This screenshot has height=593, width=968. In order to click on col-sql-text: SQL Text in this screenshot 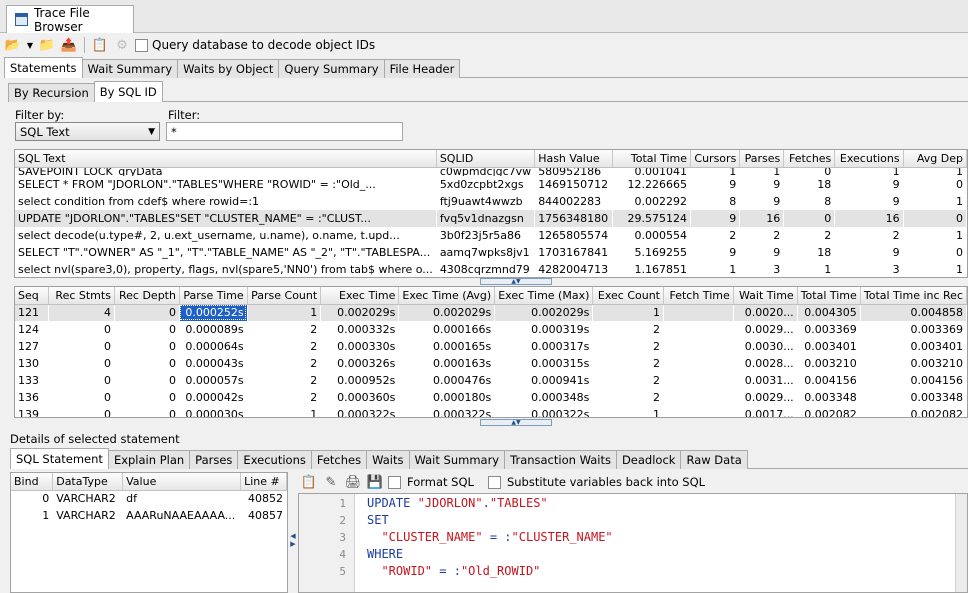, I will do `click(226, 159)`.